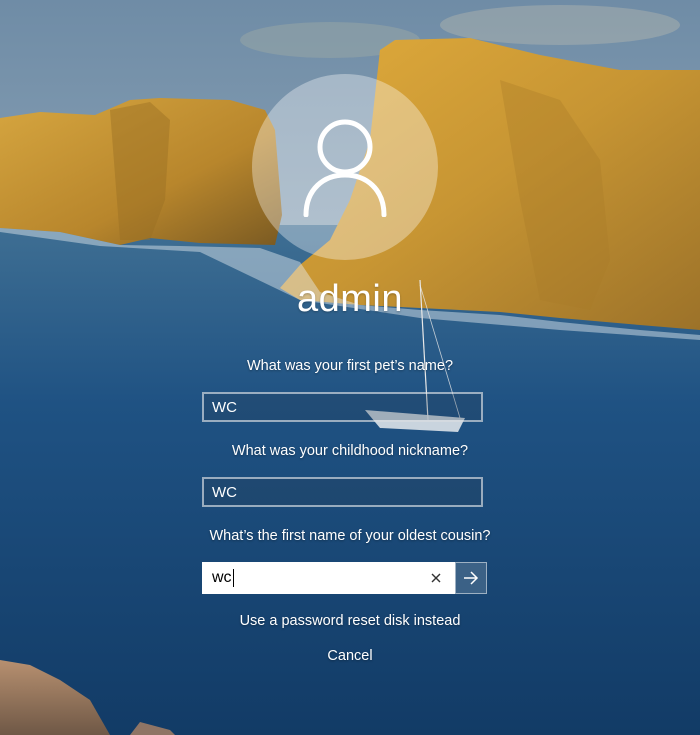  I want to click on arrow-right-icon, so click(471, 578).